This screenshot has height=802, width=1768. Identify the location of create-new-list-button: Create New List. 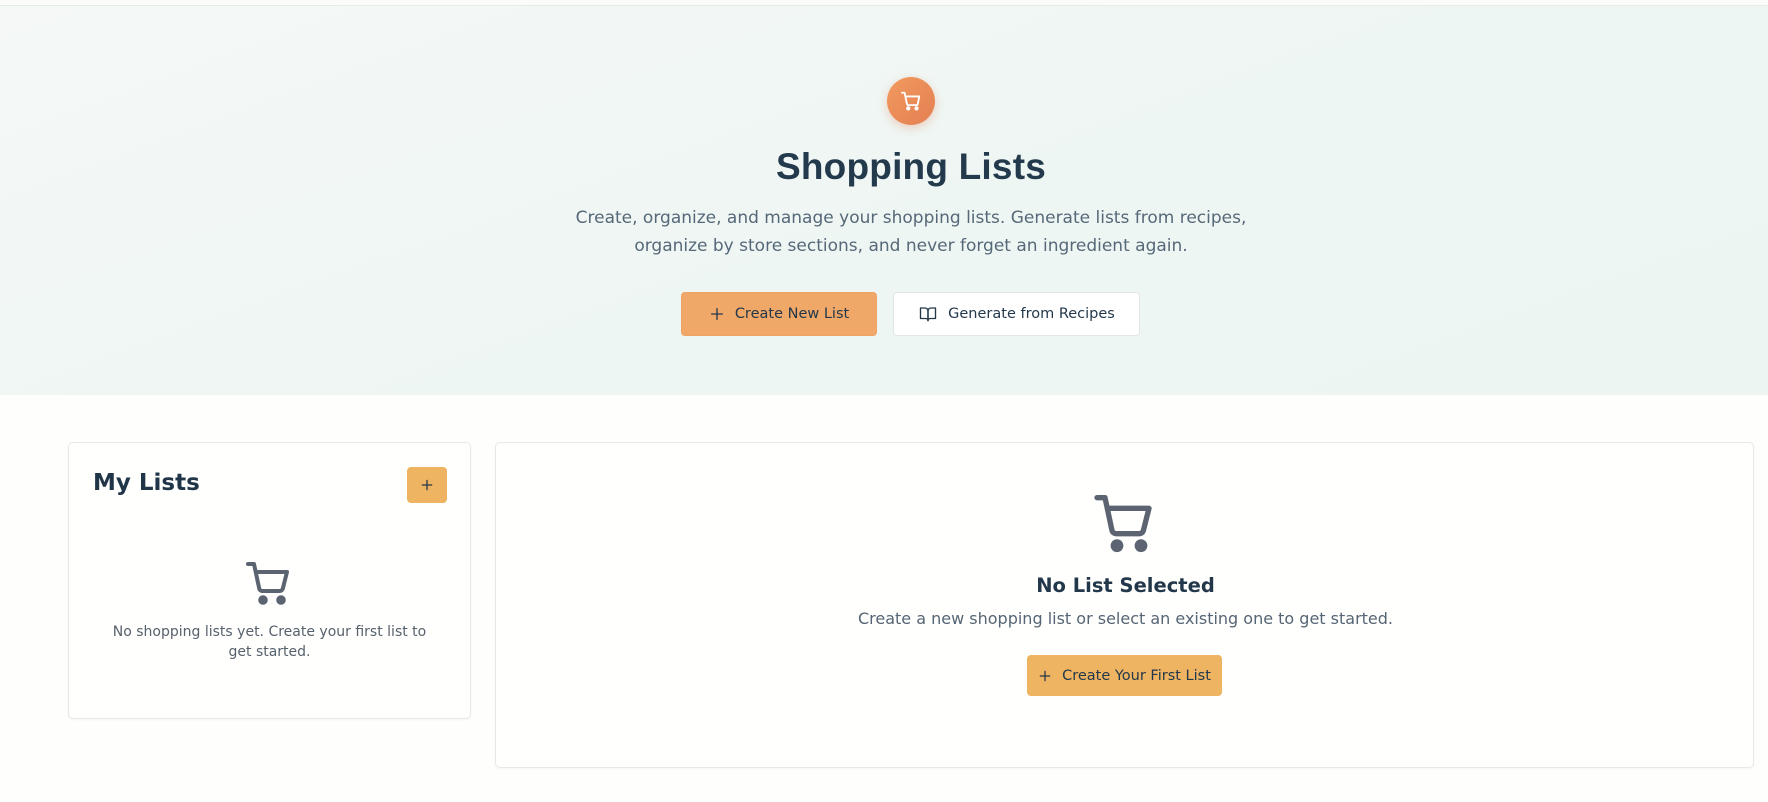
(779, 314).